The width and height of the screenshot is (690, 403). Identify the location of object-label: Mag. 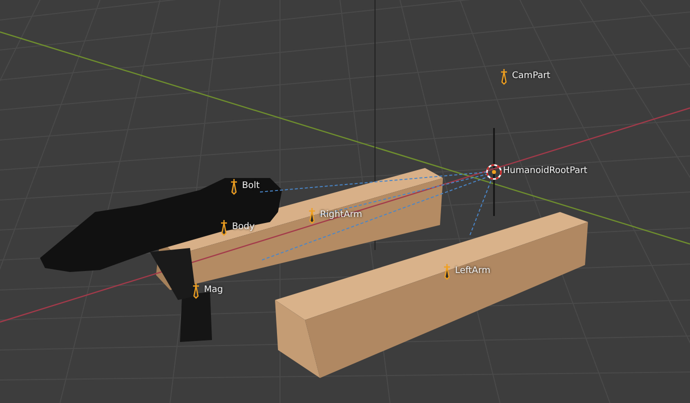
(213, 290).